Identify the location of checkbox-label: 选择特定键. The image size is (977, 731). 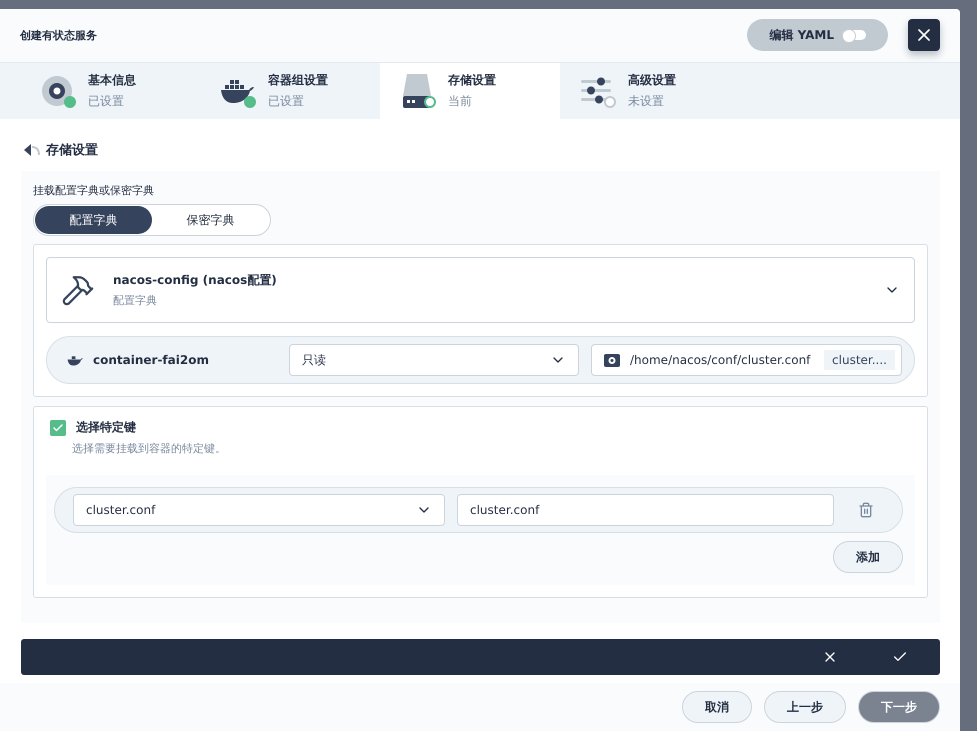
(106, 427).